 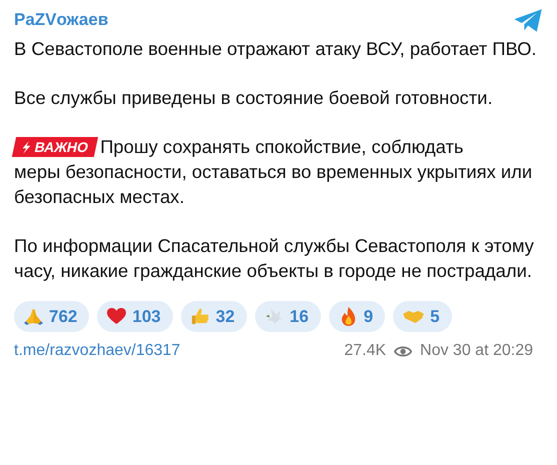 What do you see at coordinates (282, 147) in the screenshot?
I see `post-paragraph: Прошу сохранять спокойствие, соблюдать` at bounding box center [282, 147].